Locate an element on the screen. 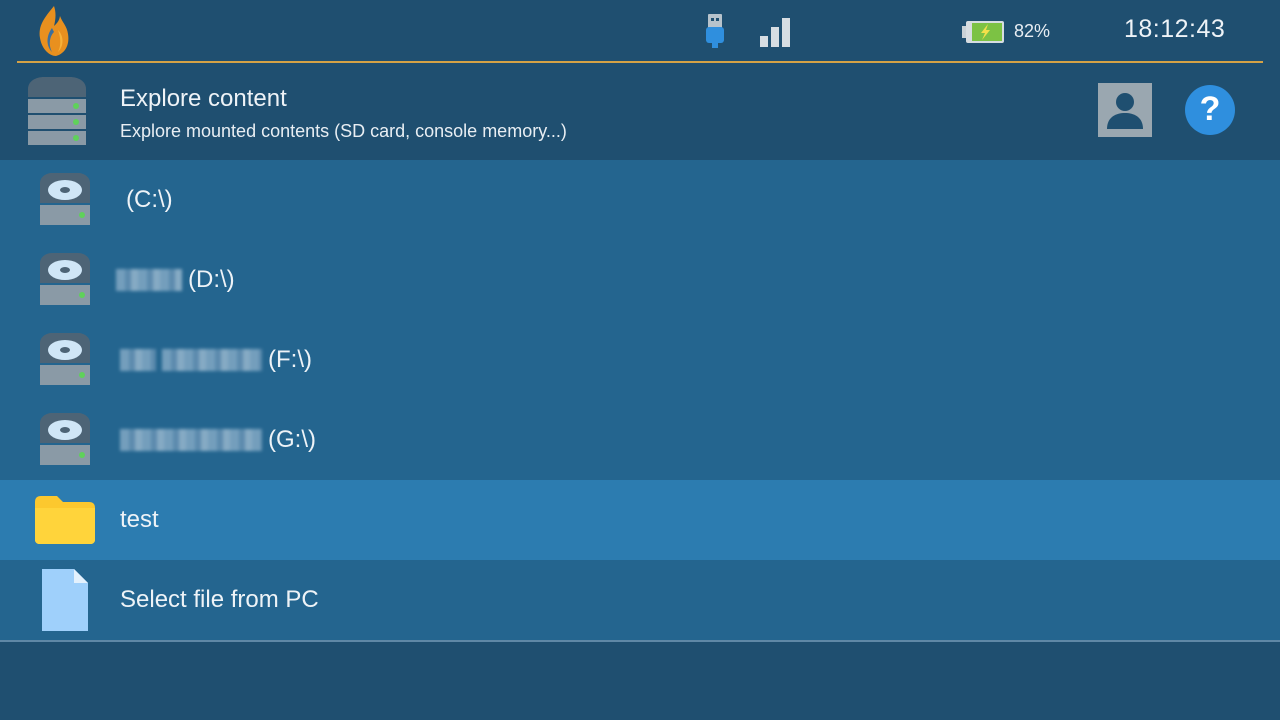 The image size is (1280, 720). battery-percentage: 82% is located at coordinates (1032, 31).